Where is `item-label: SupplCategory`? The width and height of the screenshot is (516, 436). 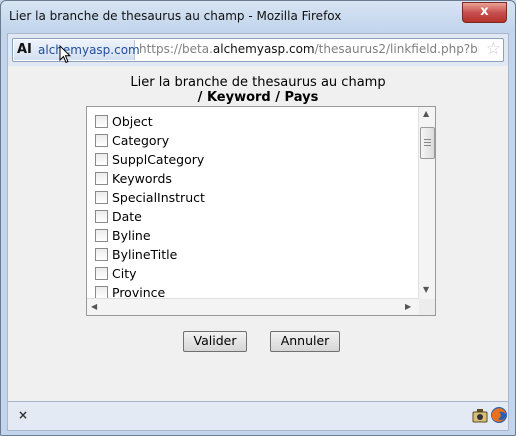
item-label: SupplCategory is located at coordinates (158, 159).